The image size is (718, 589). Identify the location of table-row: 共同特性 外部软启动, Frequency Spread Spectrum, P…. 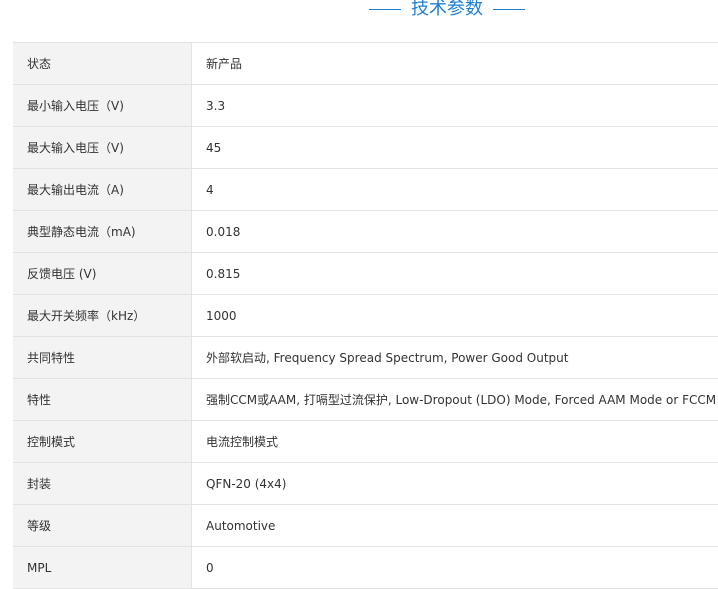
(365, 357).